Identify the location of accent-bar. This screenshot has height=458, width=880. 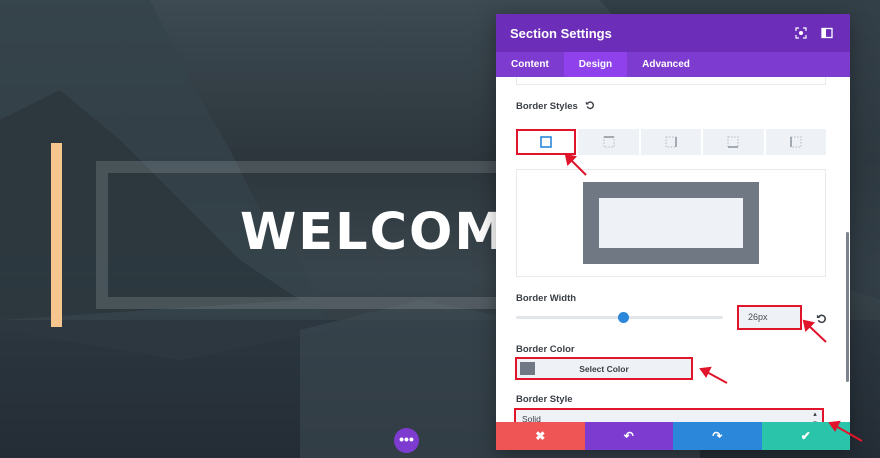
(56, 235).